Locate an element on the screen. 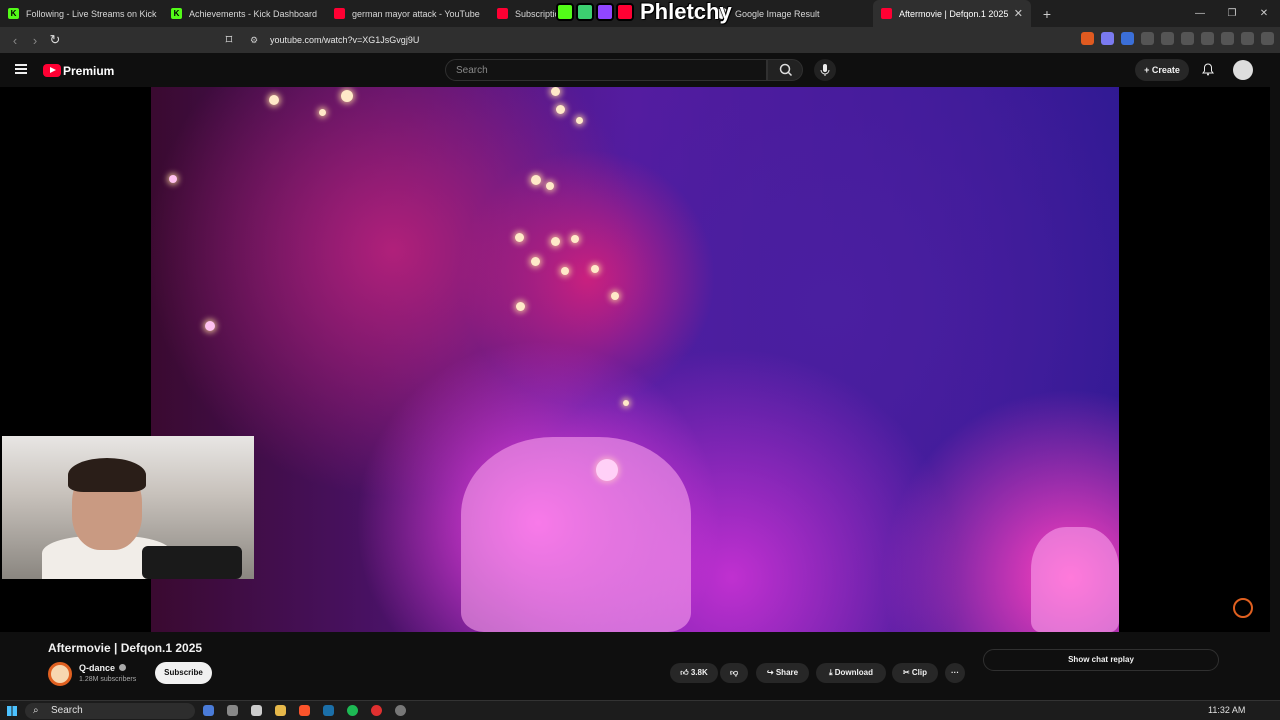 The width and height of the screenshot is (1280, 720). window-controls: — ❐ ✕ is located at coordinates (1232, 13).